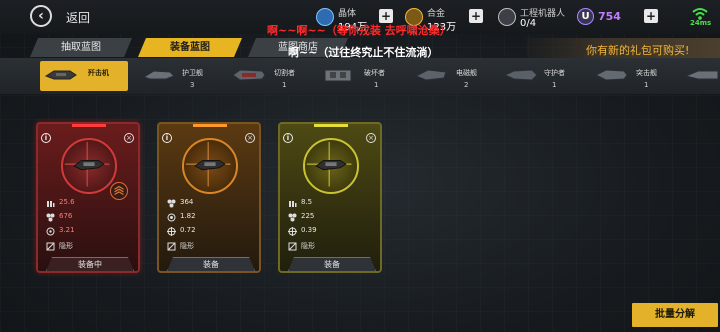  What do you see at coordinates (386, 16) in the screenshot?
I see `add-crystal-button: +` at bounding box center [386, 16].